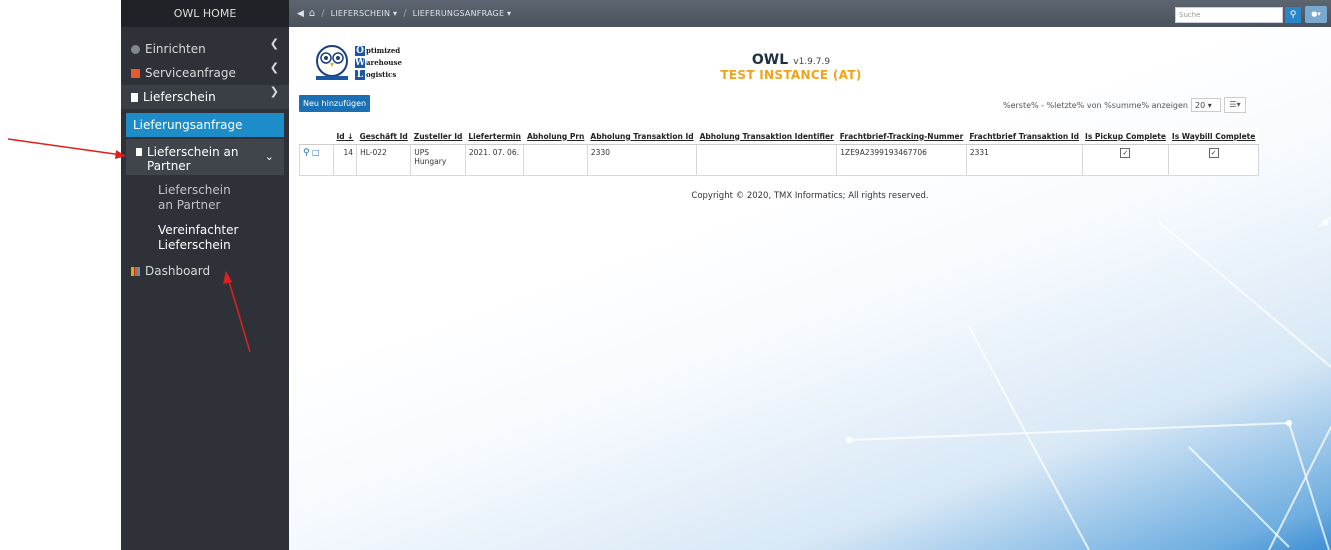  I want to click on annotation-arrow-left, so click(66, 148).